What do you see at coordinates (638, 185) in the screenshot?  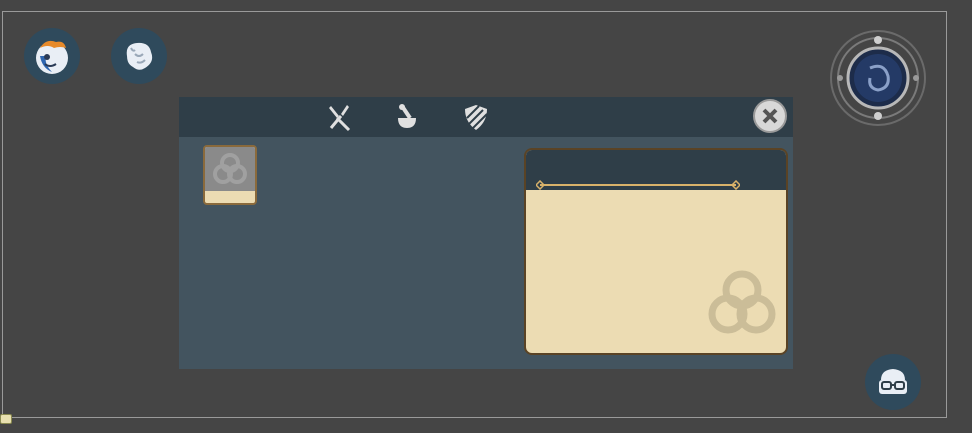 I see `ornamental-divider` at bounding box center [638, 185].